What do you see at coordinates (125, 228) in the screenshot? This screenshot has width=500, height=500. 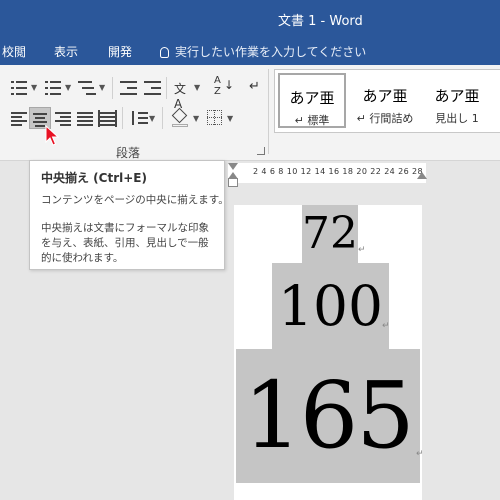 I see `tooltip-line: 中央揃えは文書にフォーマルな印象` at bounding box center [125, 228].